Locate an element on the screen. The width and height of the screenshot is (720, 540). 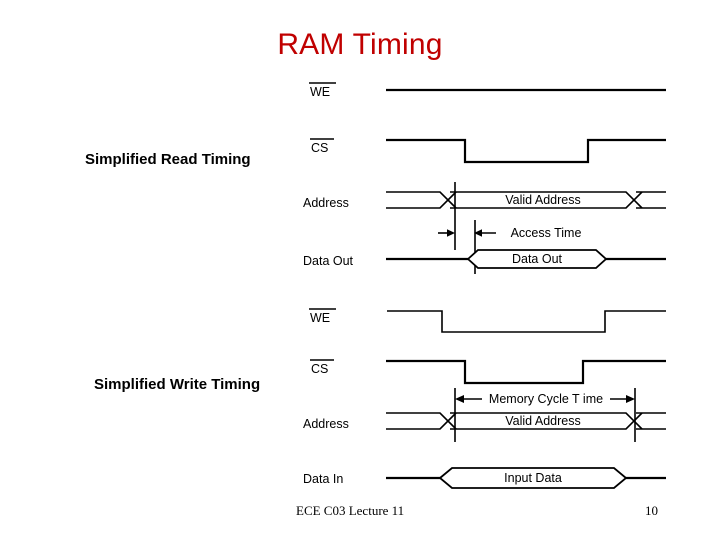
read-signal-address: Address Valid Address is located at coordinates (484, 216).